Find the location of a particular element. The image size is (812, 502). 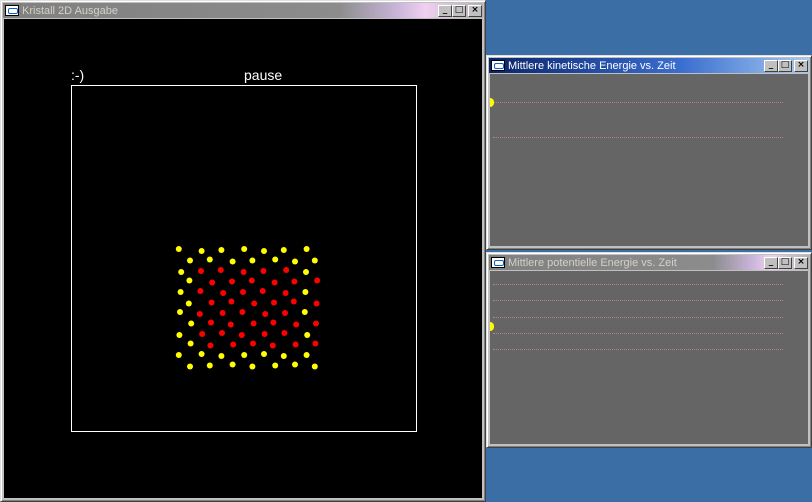

kinetic-plot-area is located at coordinates (649, 160).